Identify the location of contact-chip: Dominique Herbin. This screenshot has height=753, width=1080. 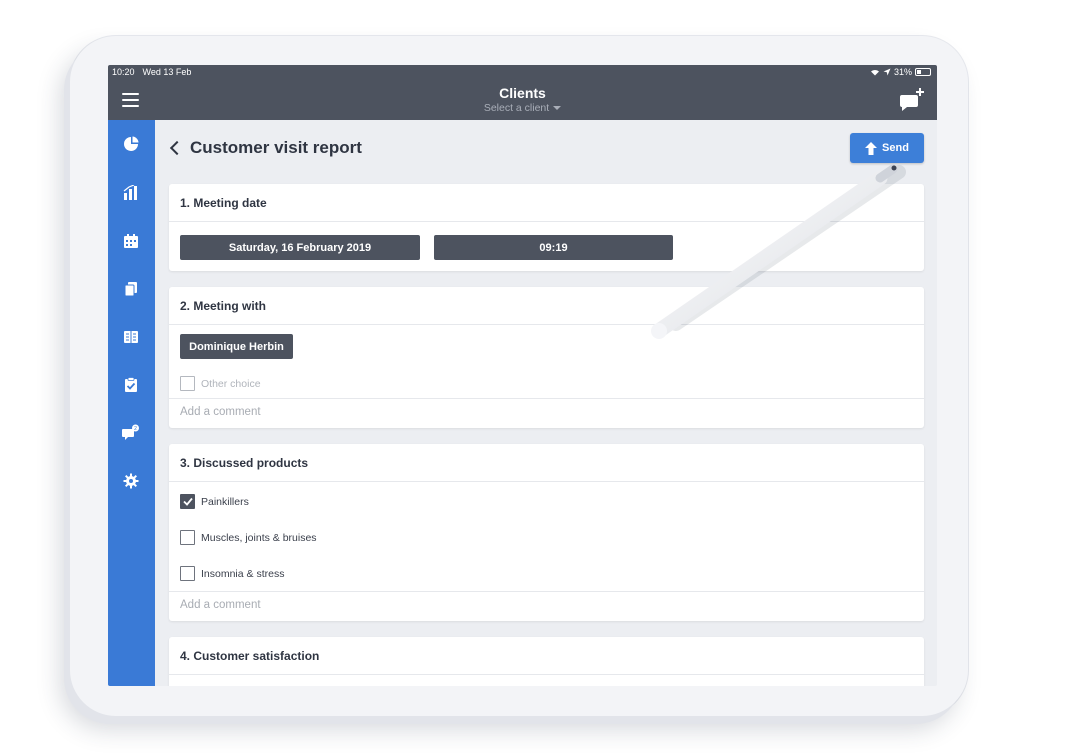
(236, 346).